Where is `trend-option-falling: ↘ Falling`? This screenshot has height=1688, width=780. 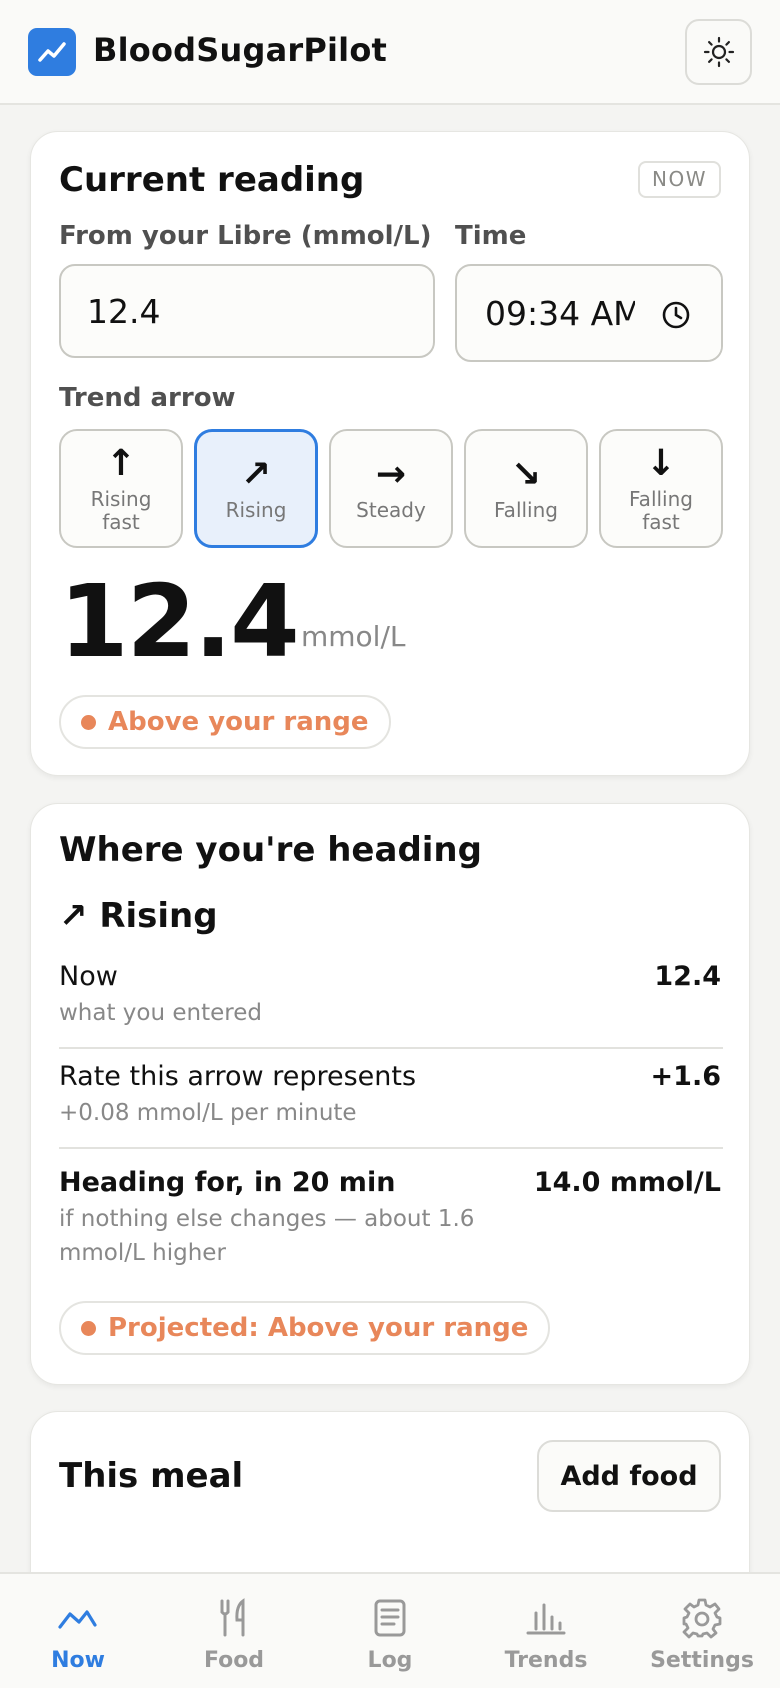
trend-option-falling: ↘ Falling is located at coordinates (526, 488).